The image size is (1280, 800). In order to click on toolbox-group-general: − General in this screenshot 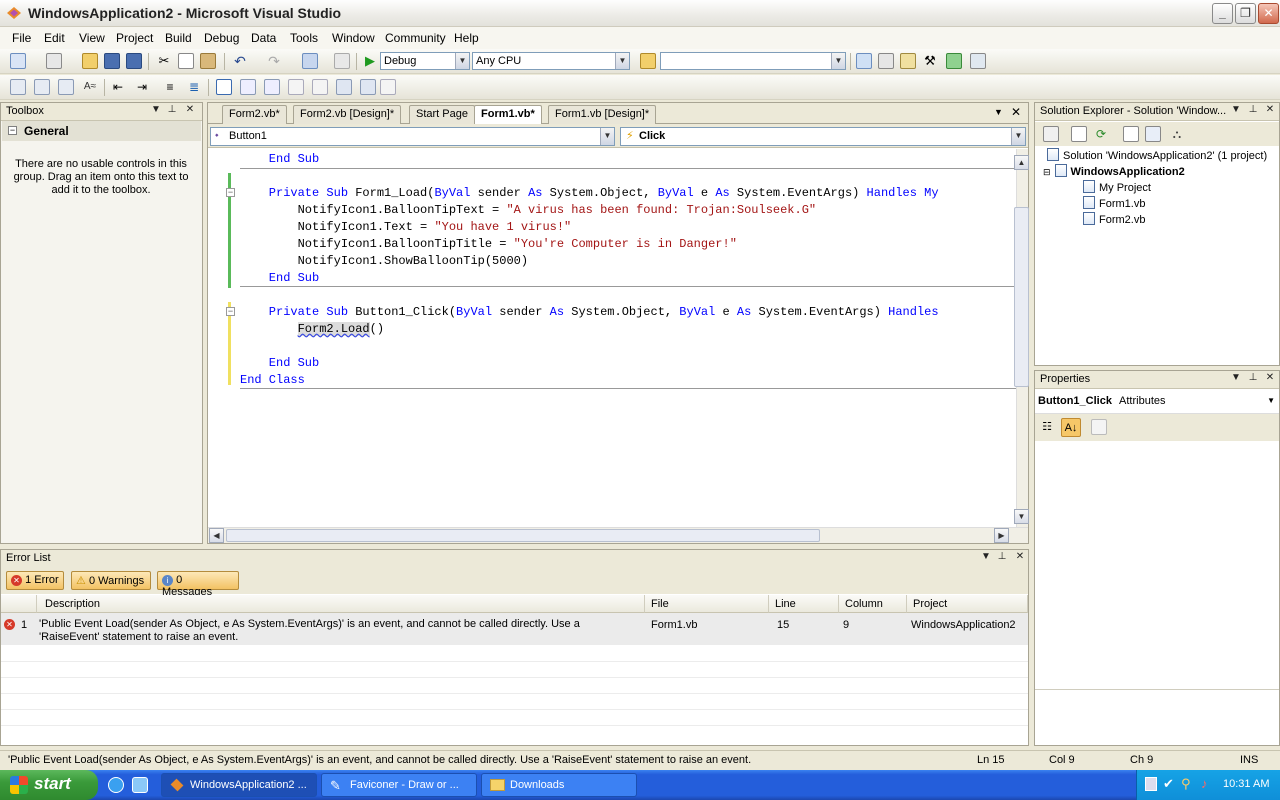, I will do `click(101, 131)`.